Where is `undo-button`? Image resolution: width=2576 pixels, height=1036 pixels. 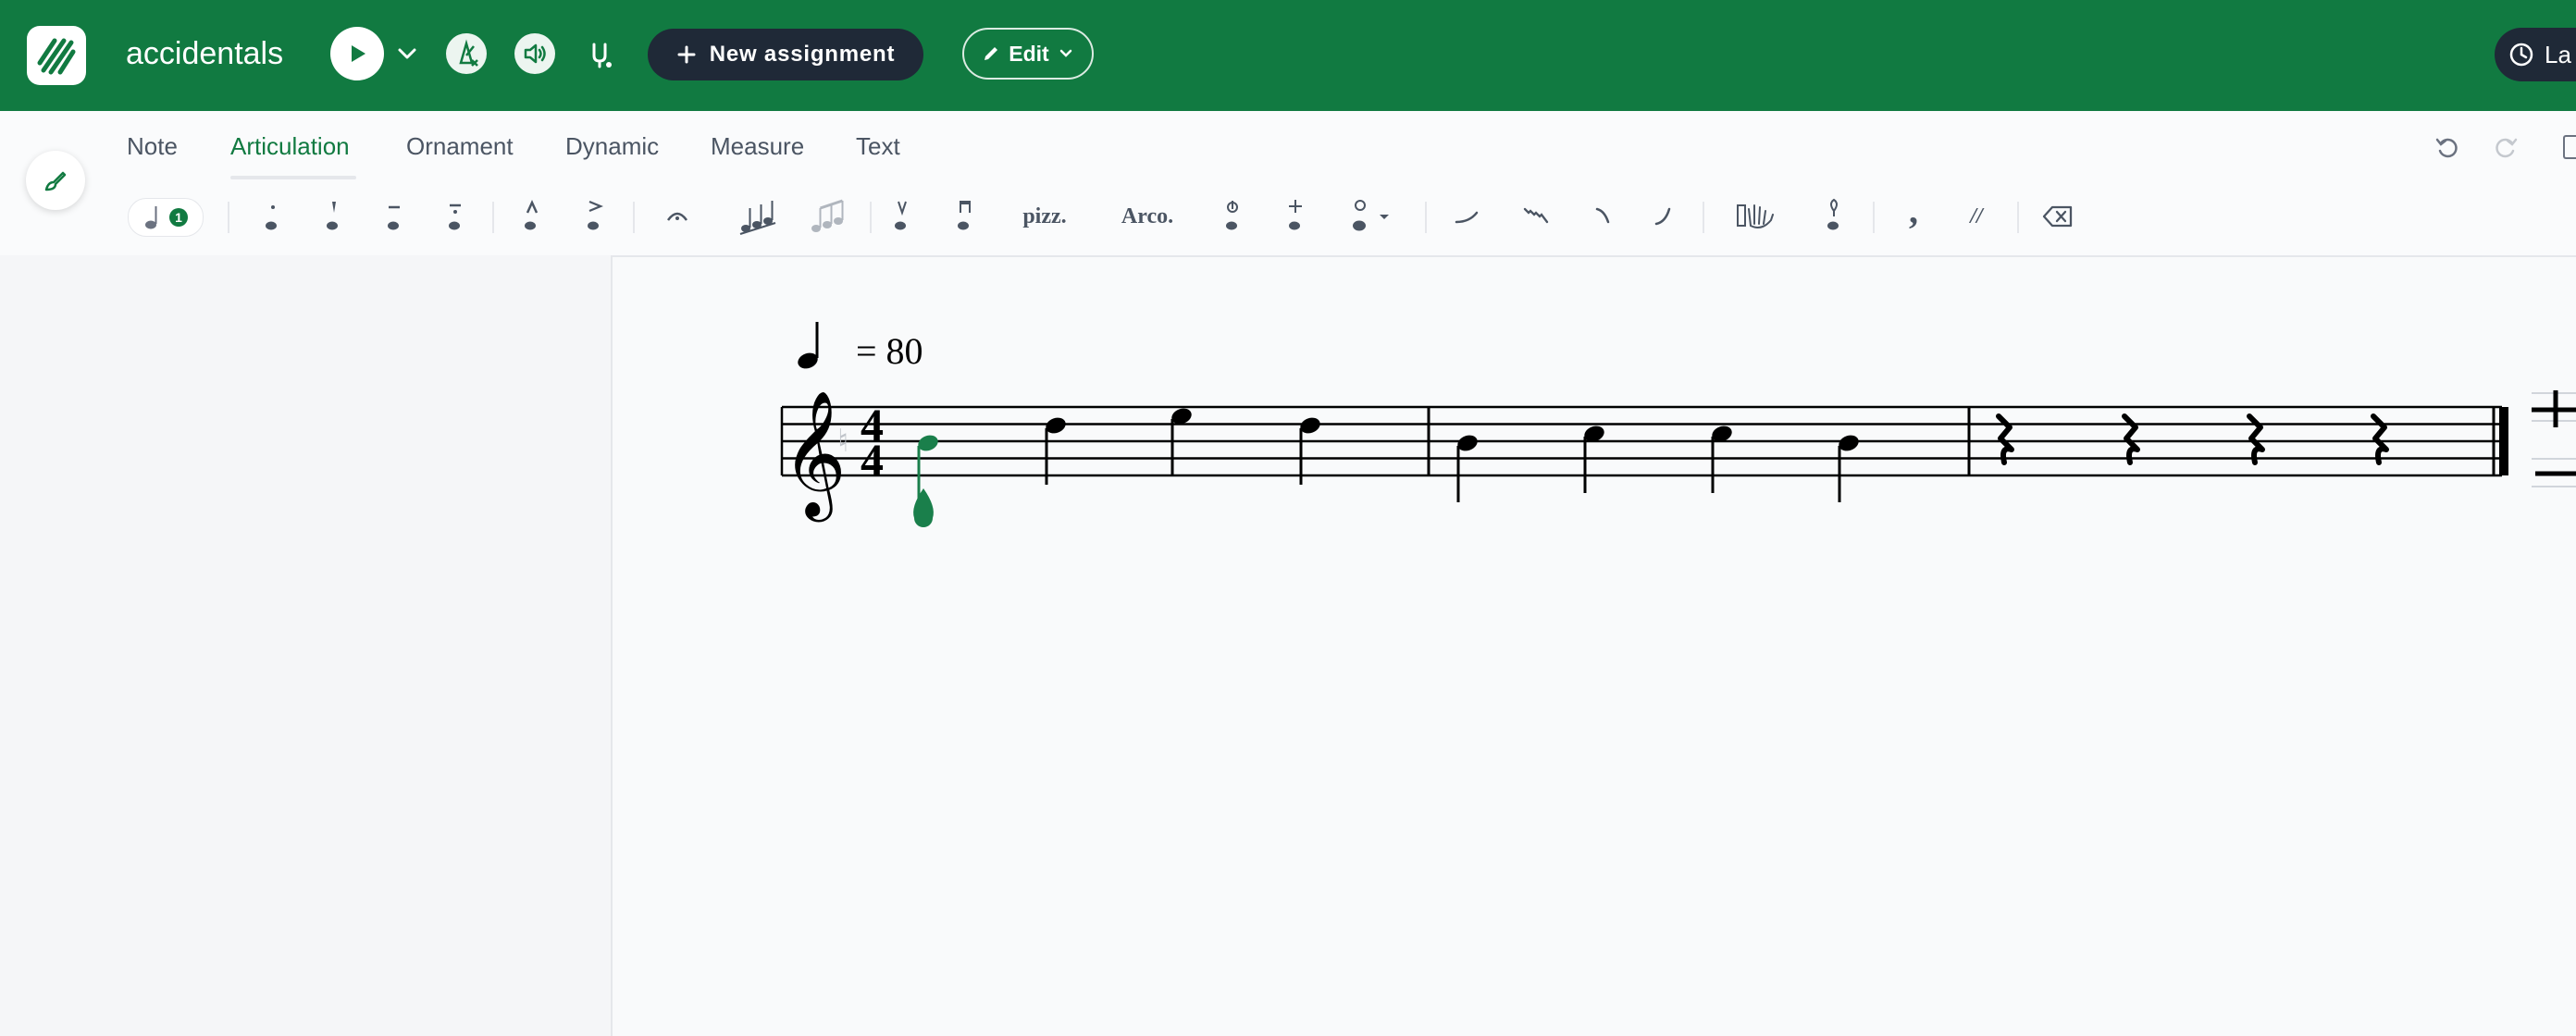 undo-button is located at coordinates (2447, 147).